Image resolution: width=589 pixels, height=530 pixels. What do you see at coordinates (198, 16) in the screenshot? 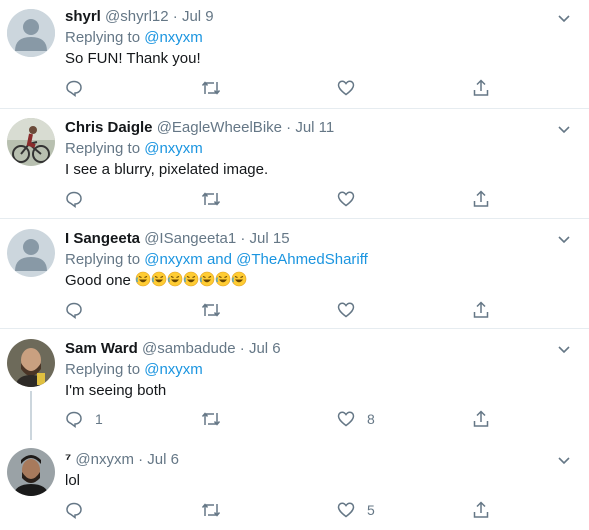
I see `tweet-date: Jul 9` at bounding box center [198, 16].